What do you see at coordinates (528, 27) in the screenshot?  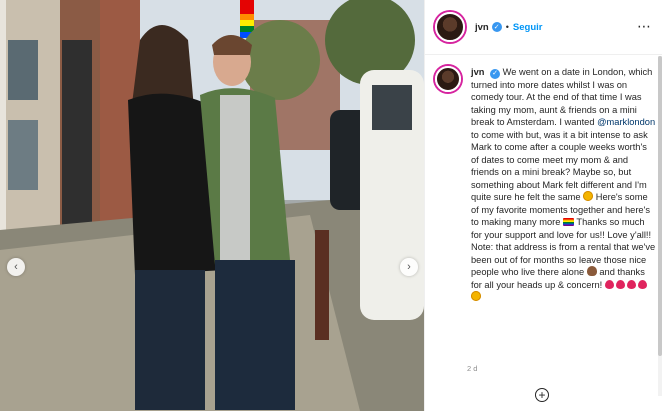 I see `follow-button: Seguir` at bounding box center [528, 27].